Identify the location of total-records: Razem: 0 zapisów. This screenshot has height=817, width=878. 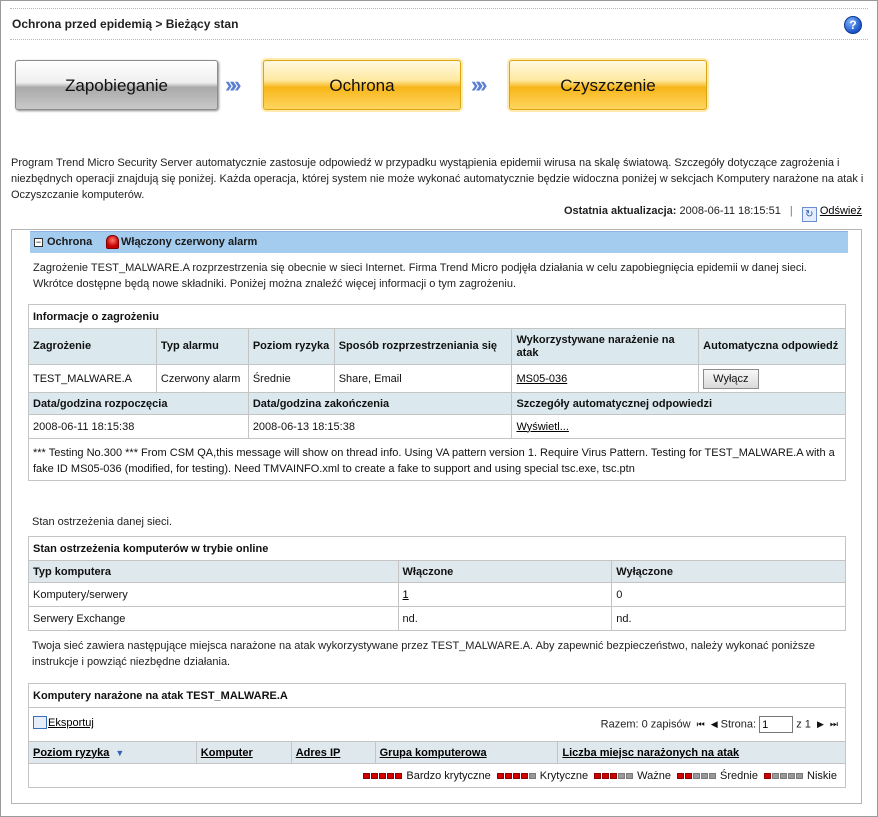
(645, 724).